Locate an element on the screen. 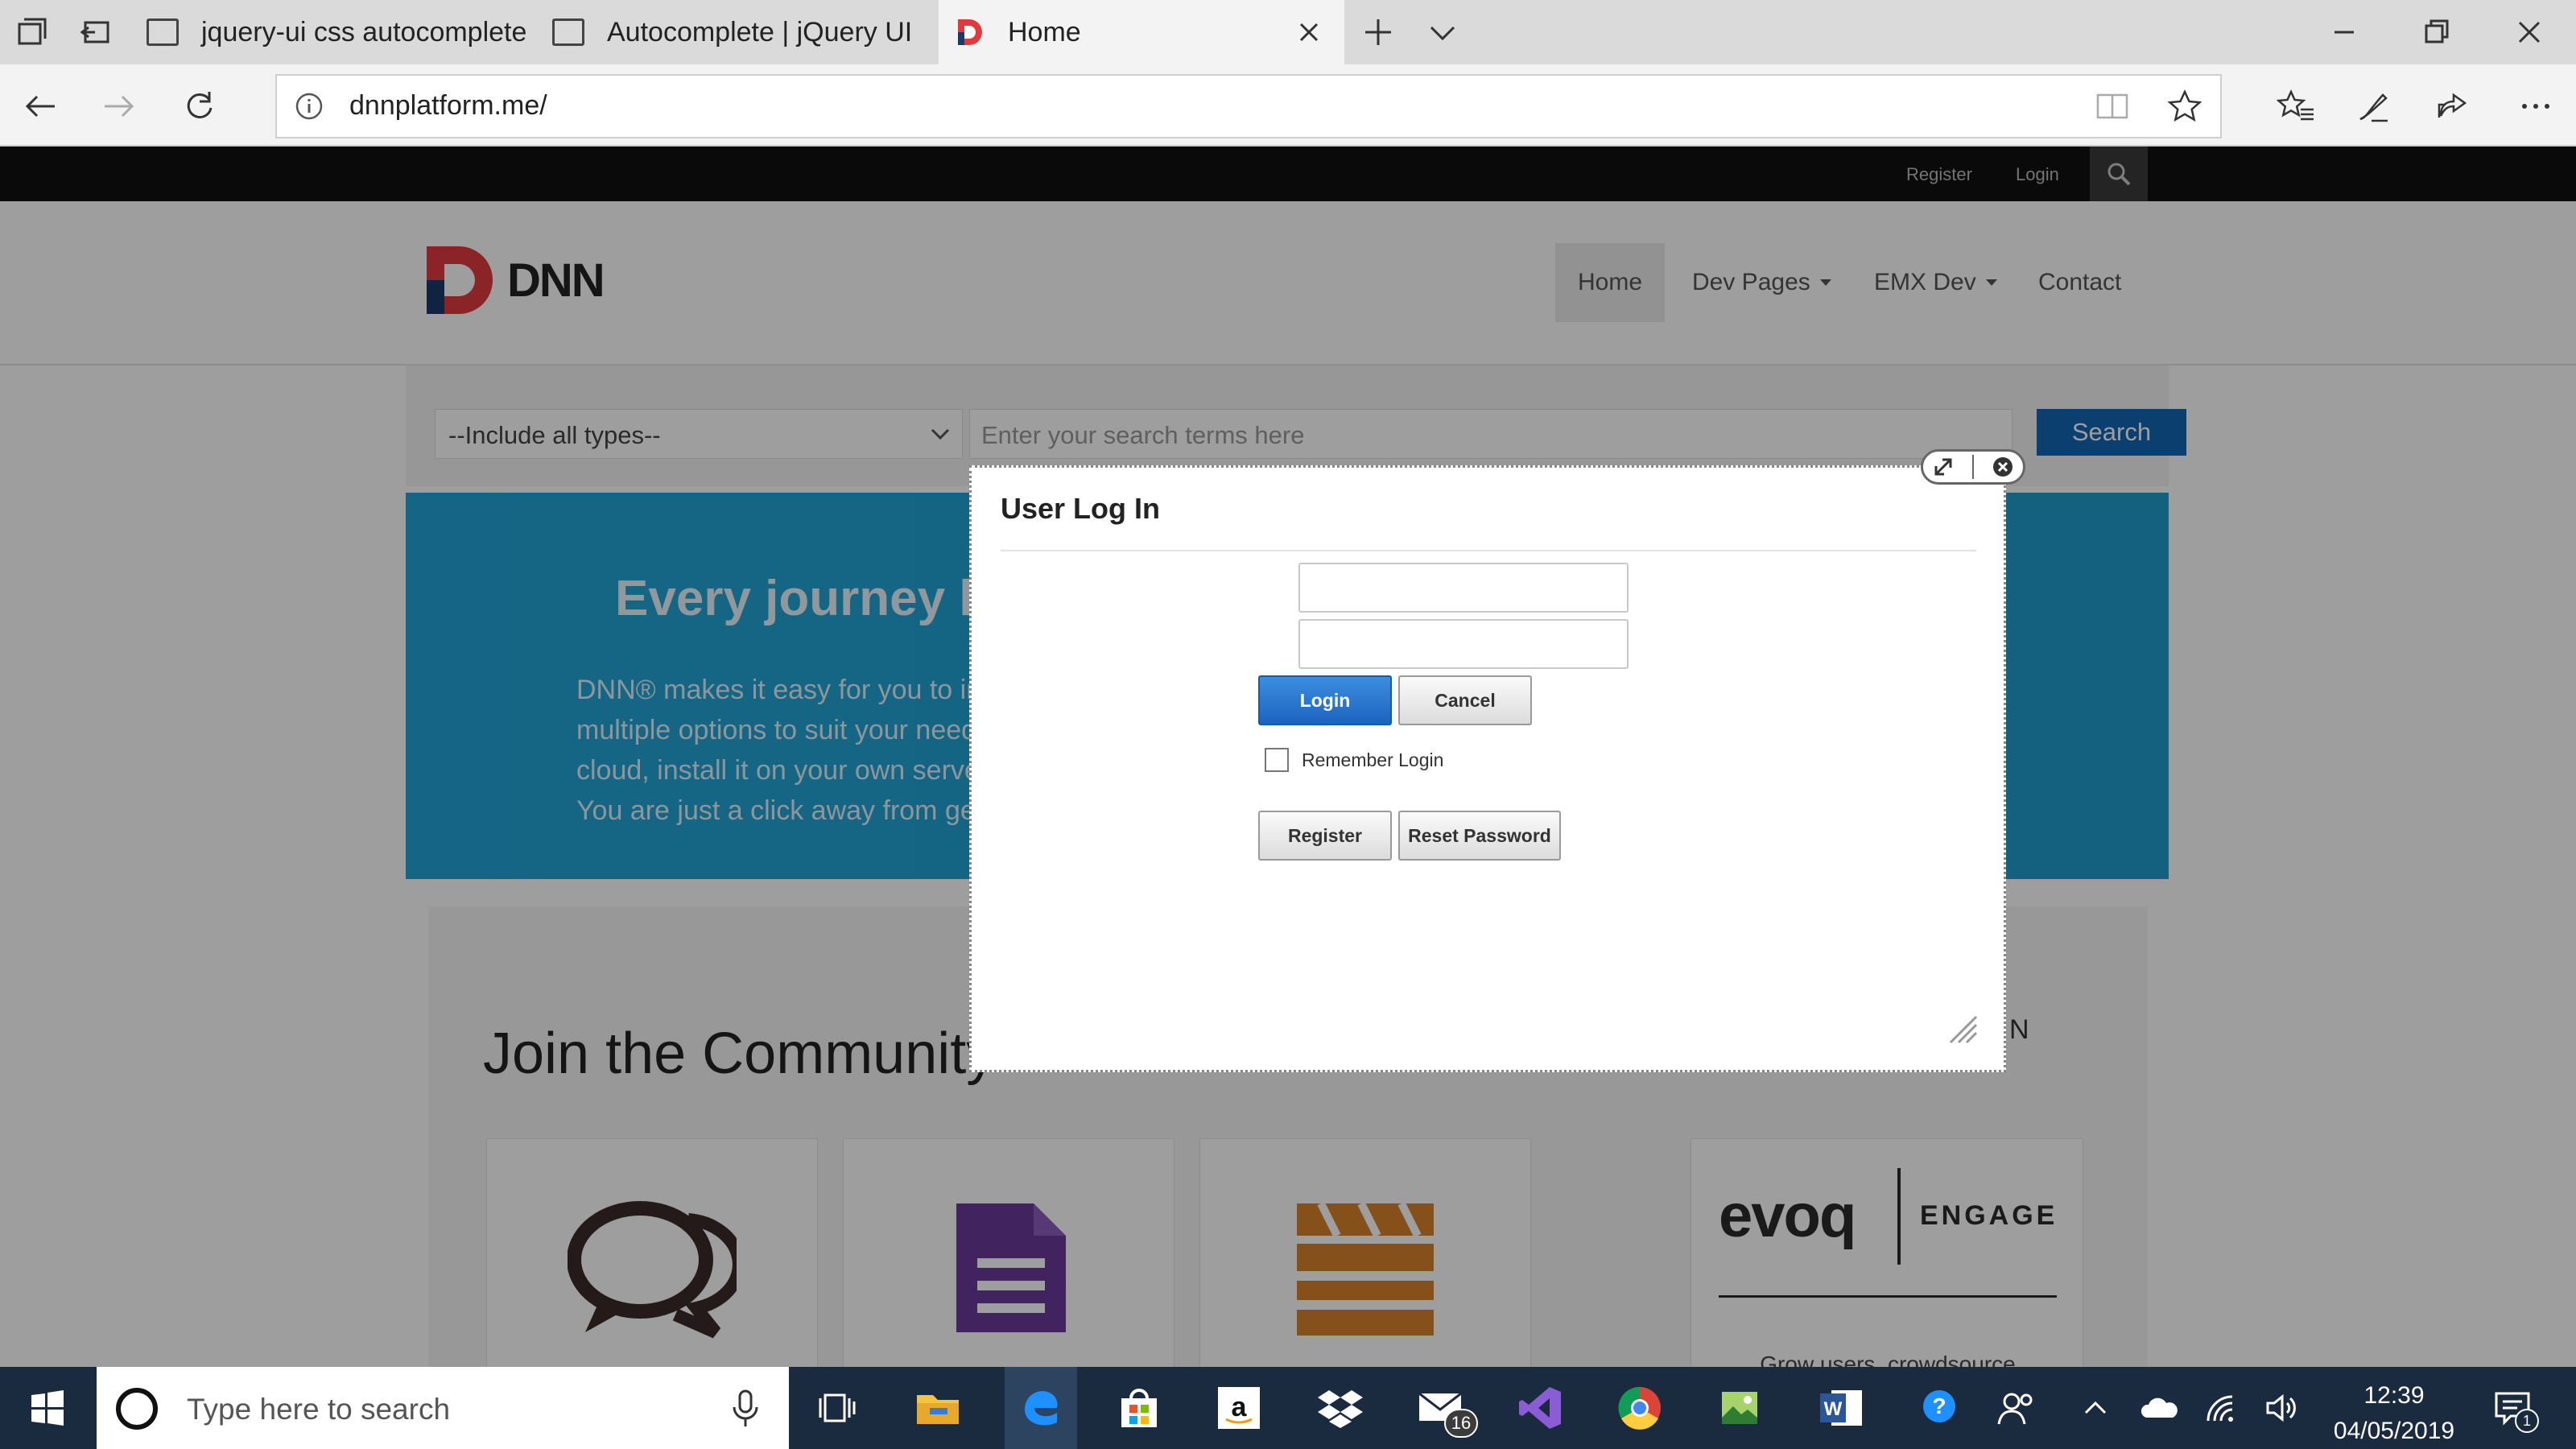  reset-password-button: Reset Password is located at coordinates (1479, 836).